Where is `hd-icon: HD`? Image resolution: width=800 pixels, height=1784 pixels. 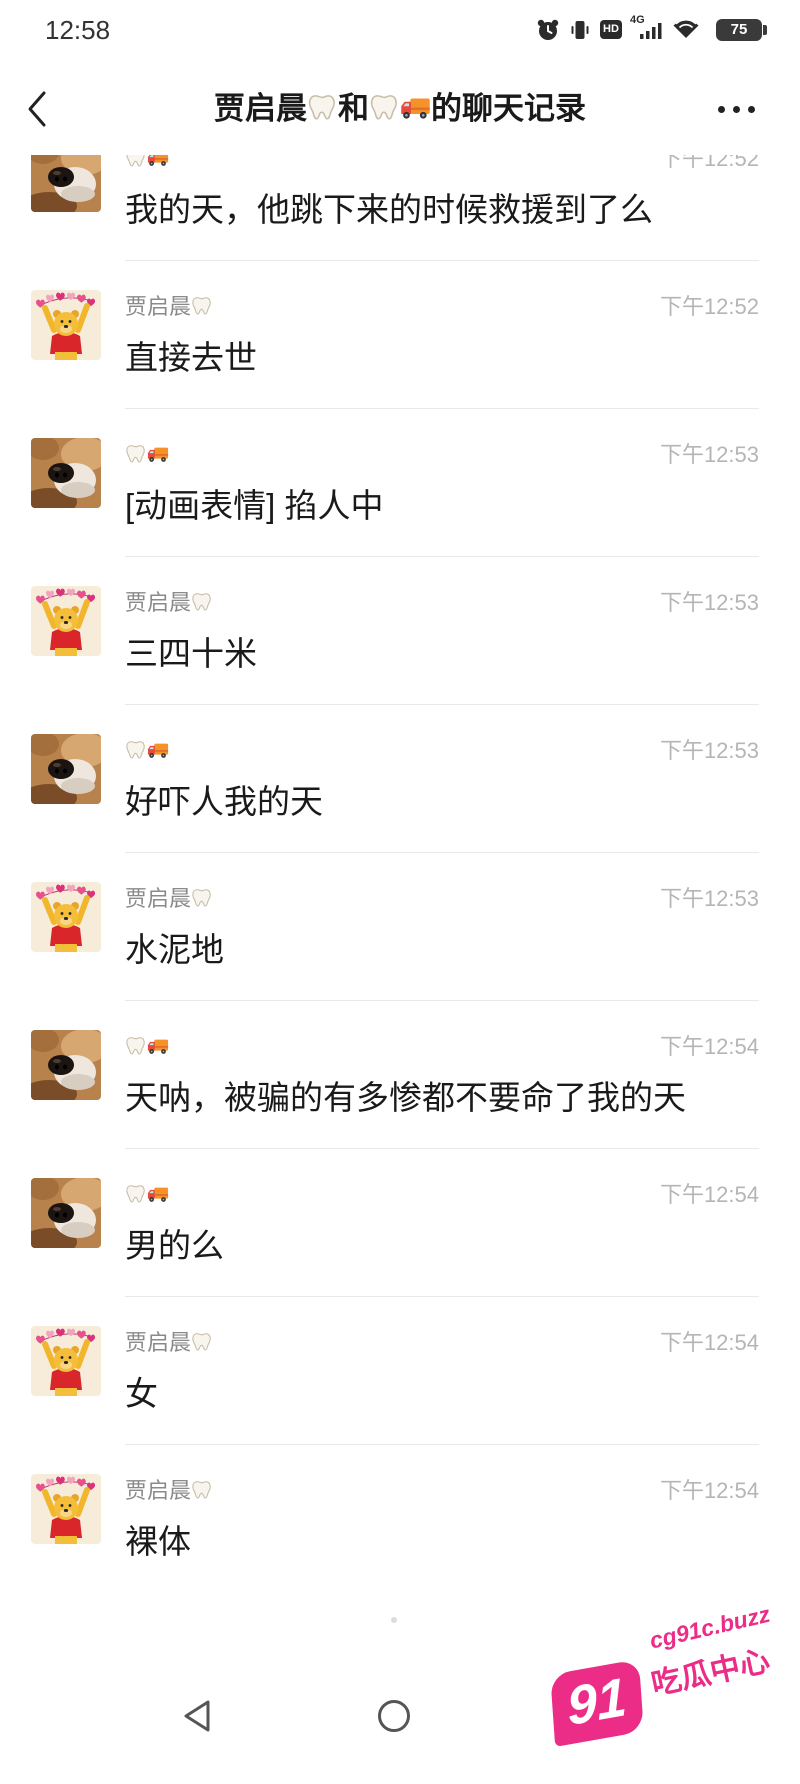
hd-icon: HD is located at coordinates (611, 29).